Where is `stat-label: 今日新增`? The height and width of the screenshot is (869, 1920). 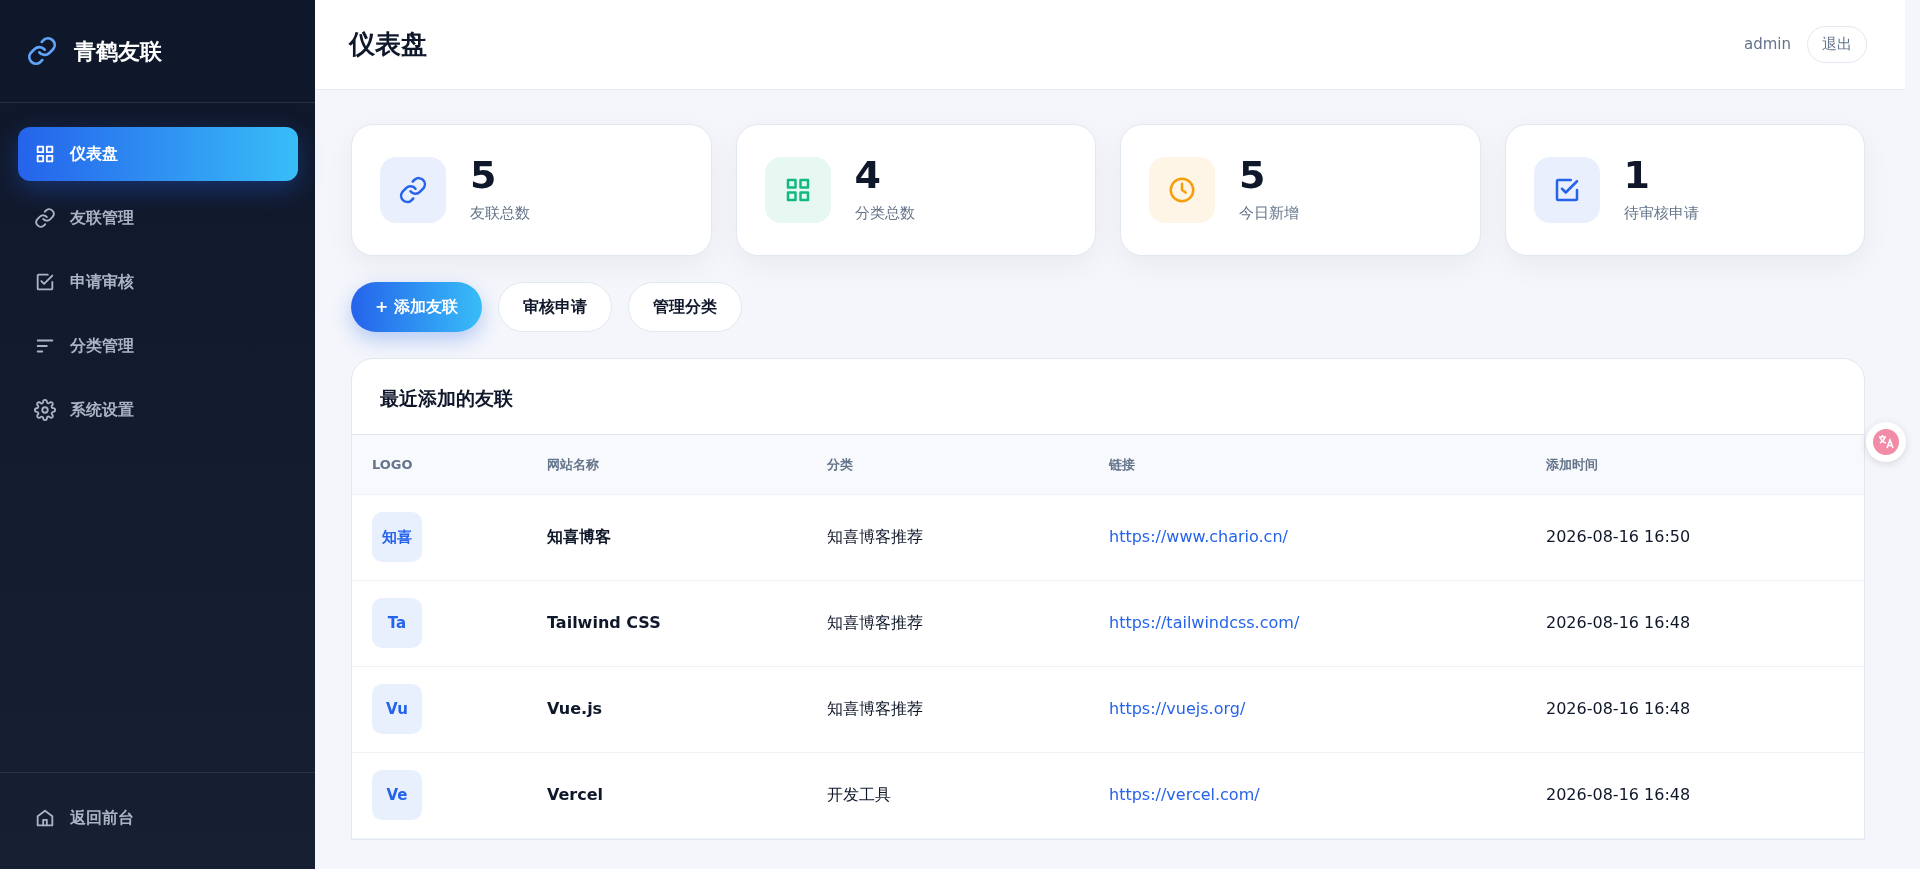
stat-label: 今日新增 is located at coordinates (1269, 213).